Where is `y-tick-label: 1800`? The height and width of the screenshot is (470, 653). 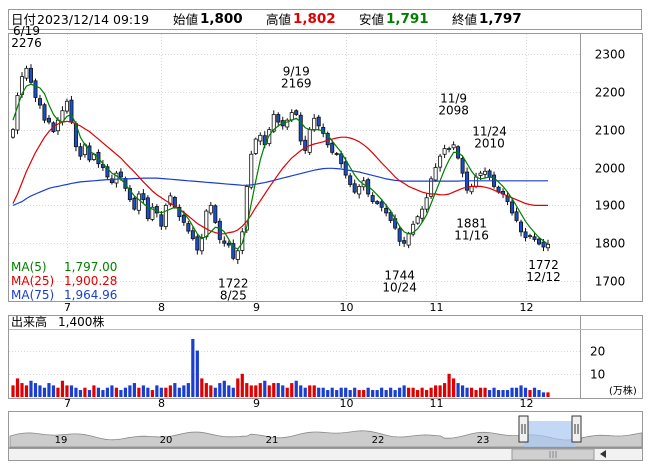 y-tick-label: 1800 is located at coordinates (610, 244).